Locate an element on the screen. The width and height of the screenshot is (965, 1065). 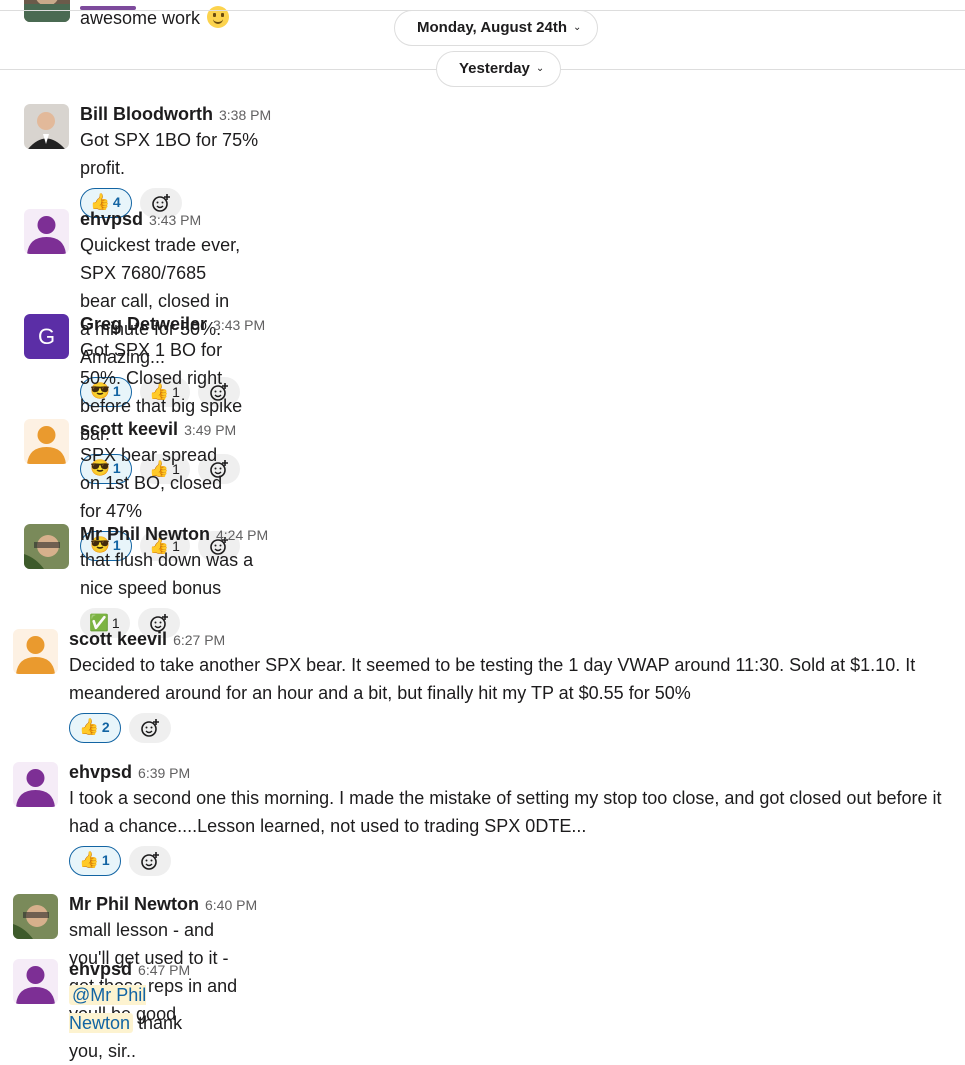
date-label: Monday, August 24th is located at coordinates (492, 27).